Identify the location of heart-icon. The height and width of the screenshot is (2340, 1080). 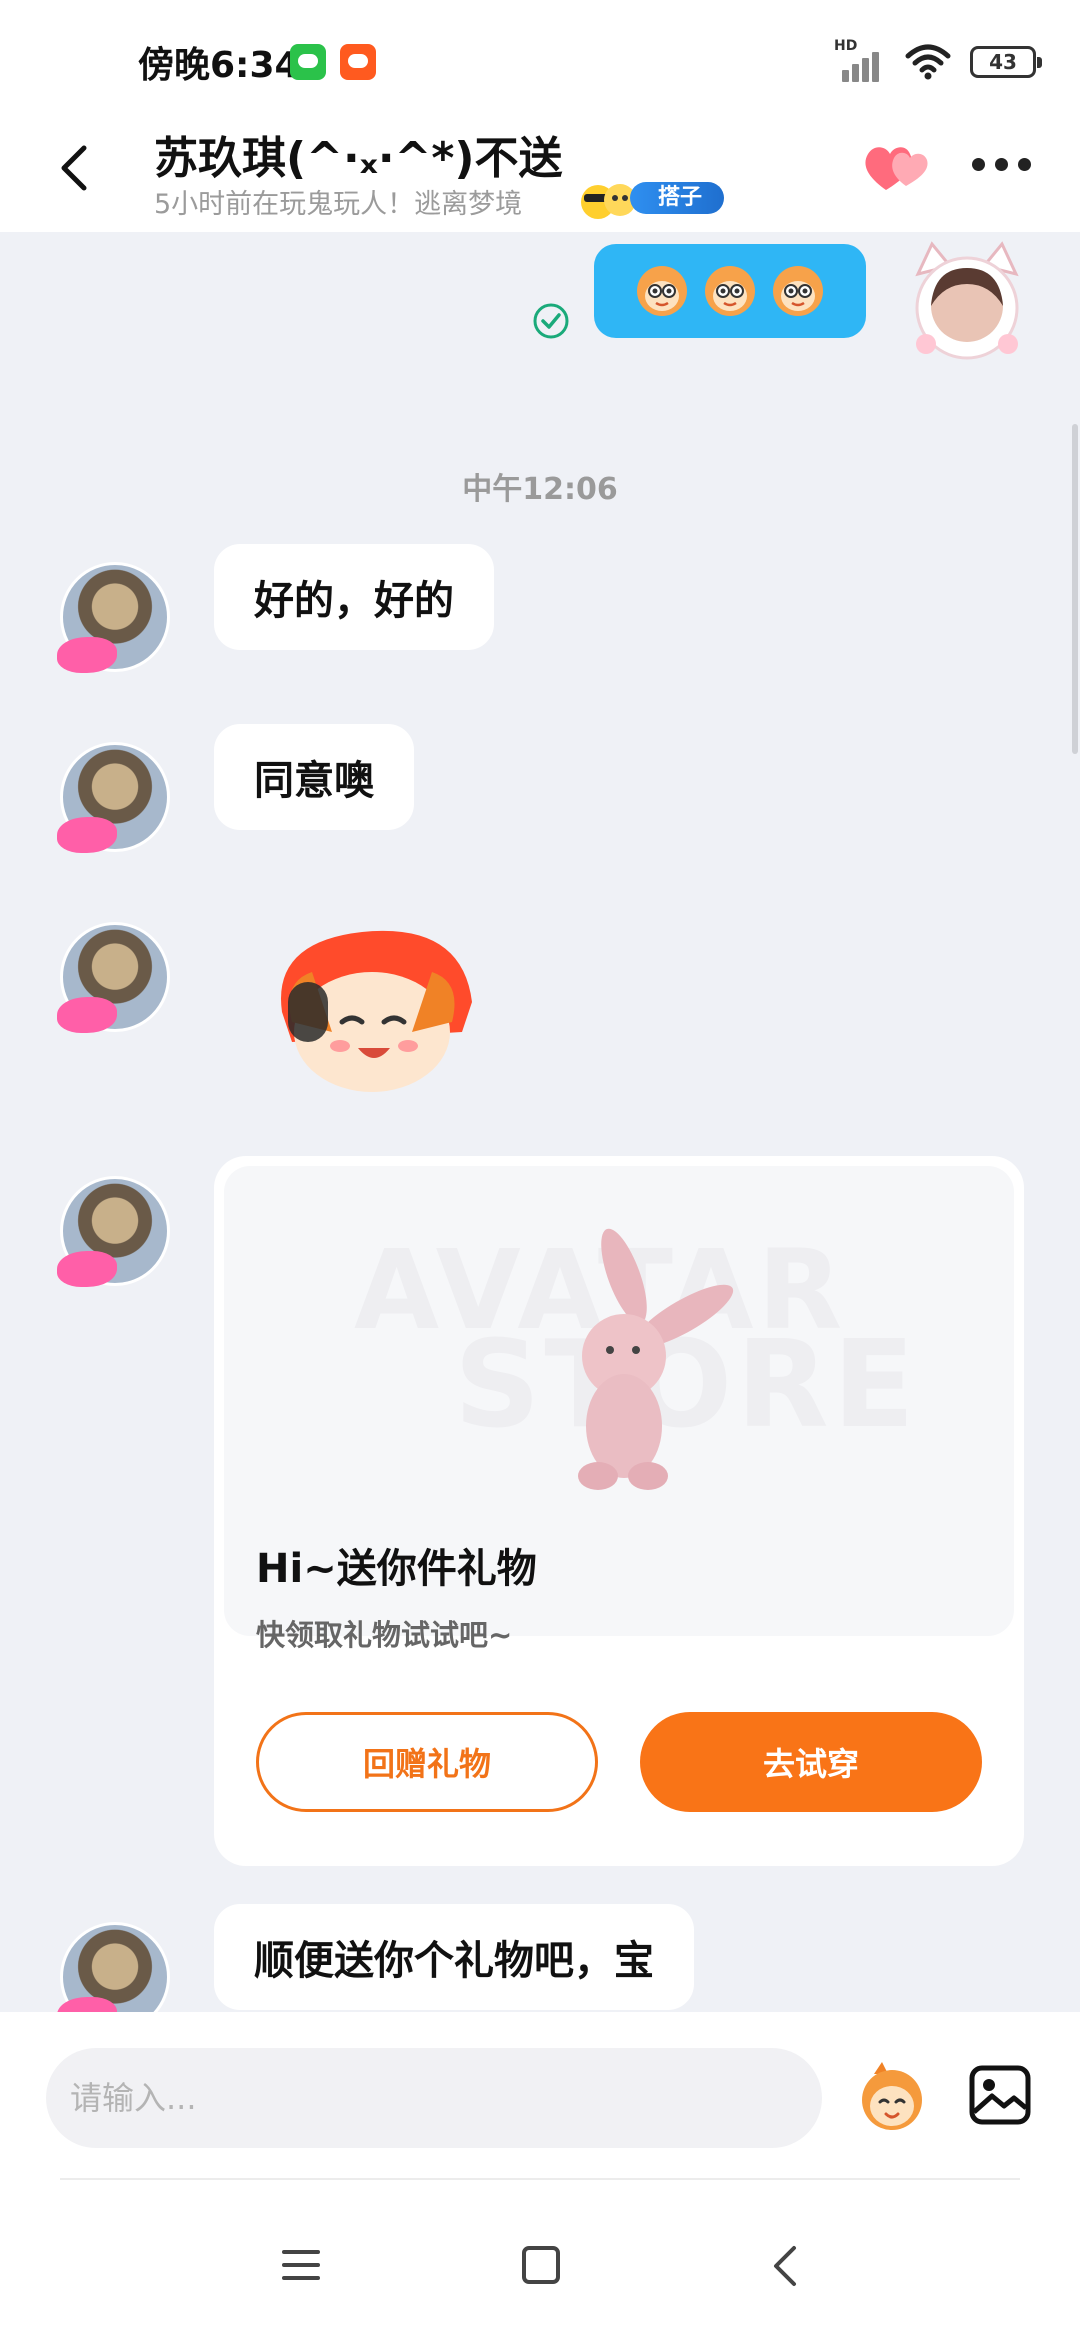
(897, 167).